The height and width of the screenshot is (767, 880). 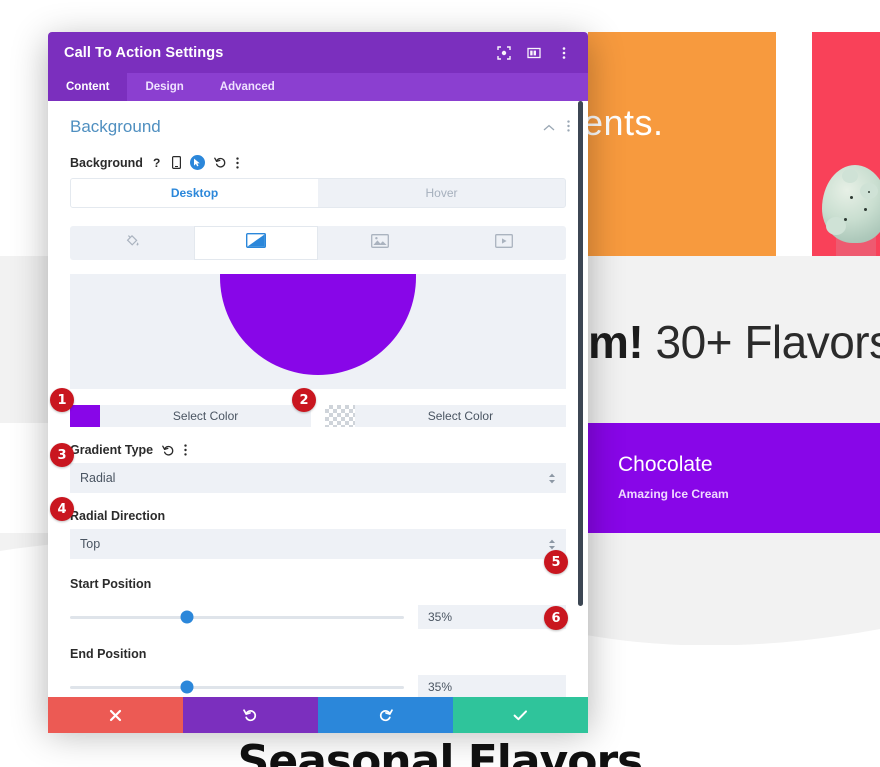 What do you see at coordinates (556, 127) in the screenshot?
I see `section-header-actions` at bounding box center [556, 127].